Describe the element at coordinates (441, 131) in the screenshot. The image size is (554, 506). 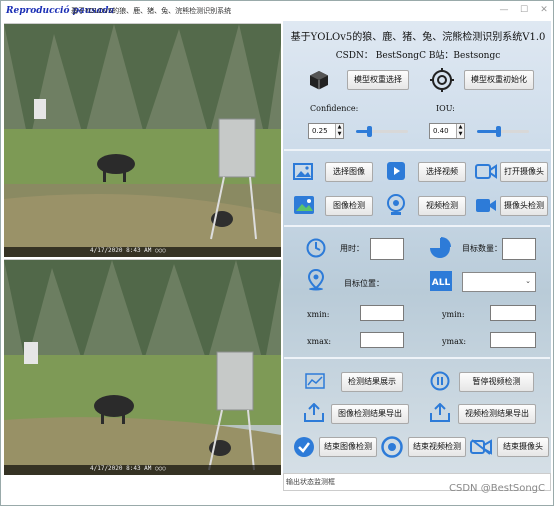
I see `iou-value: 0.40` at that location.